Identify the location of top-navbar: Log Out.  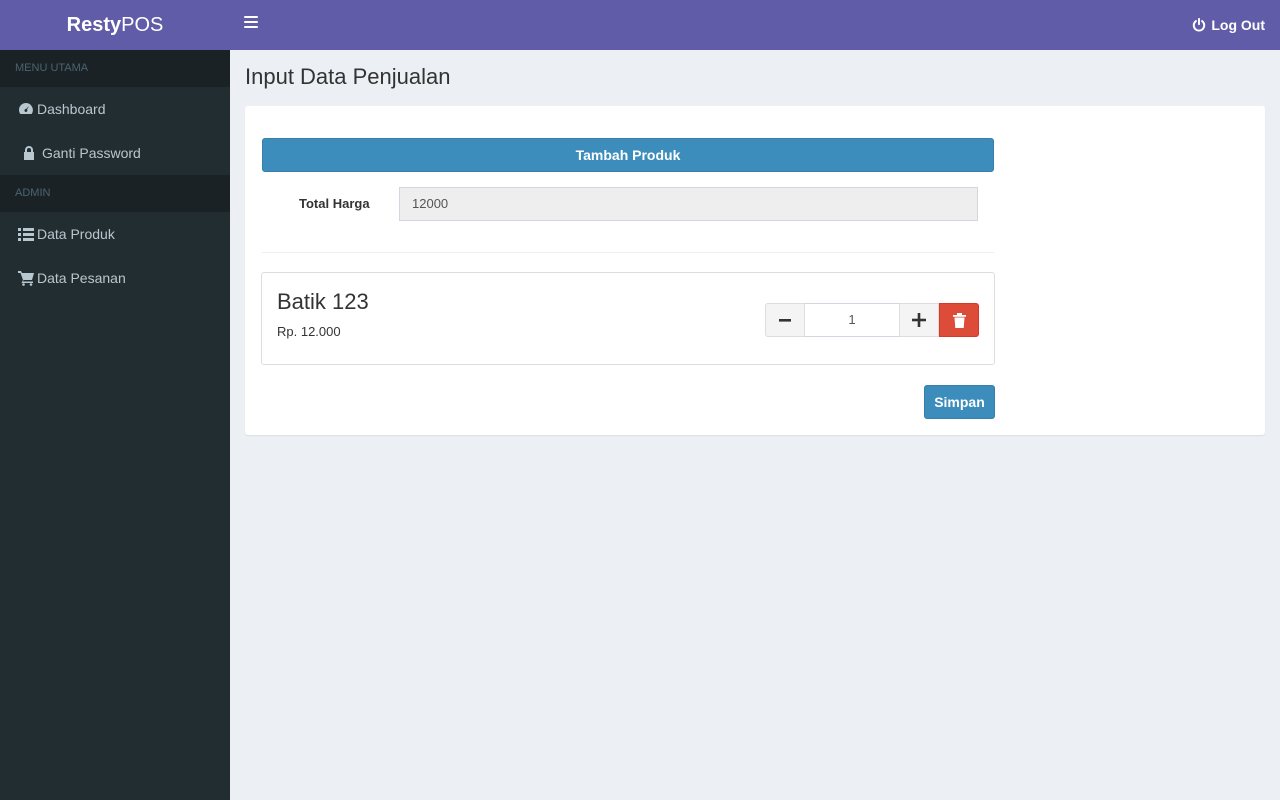
(755, 25).